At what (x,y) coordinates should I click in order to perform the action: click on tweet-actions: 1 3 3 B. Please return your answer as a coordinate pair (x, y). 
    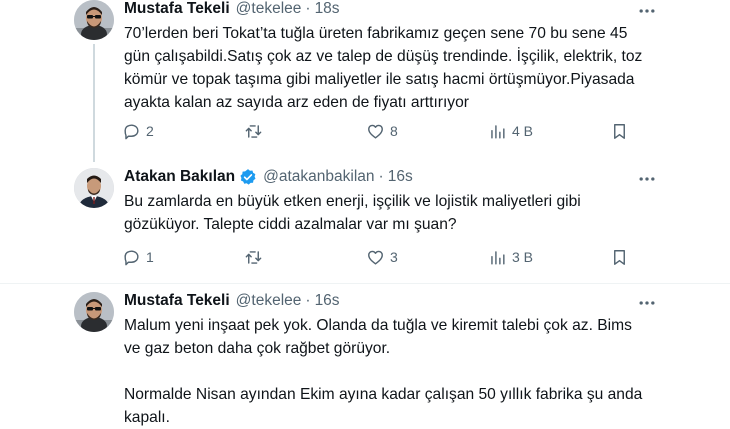
    Looking at the image, I should click on (378, 257).